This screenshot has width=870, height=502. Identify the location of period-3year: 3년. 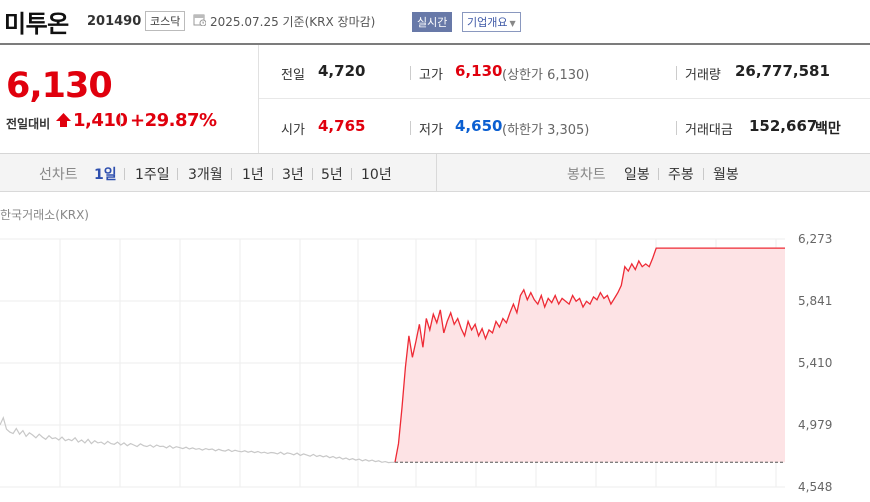
(293, 174).